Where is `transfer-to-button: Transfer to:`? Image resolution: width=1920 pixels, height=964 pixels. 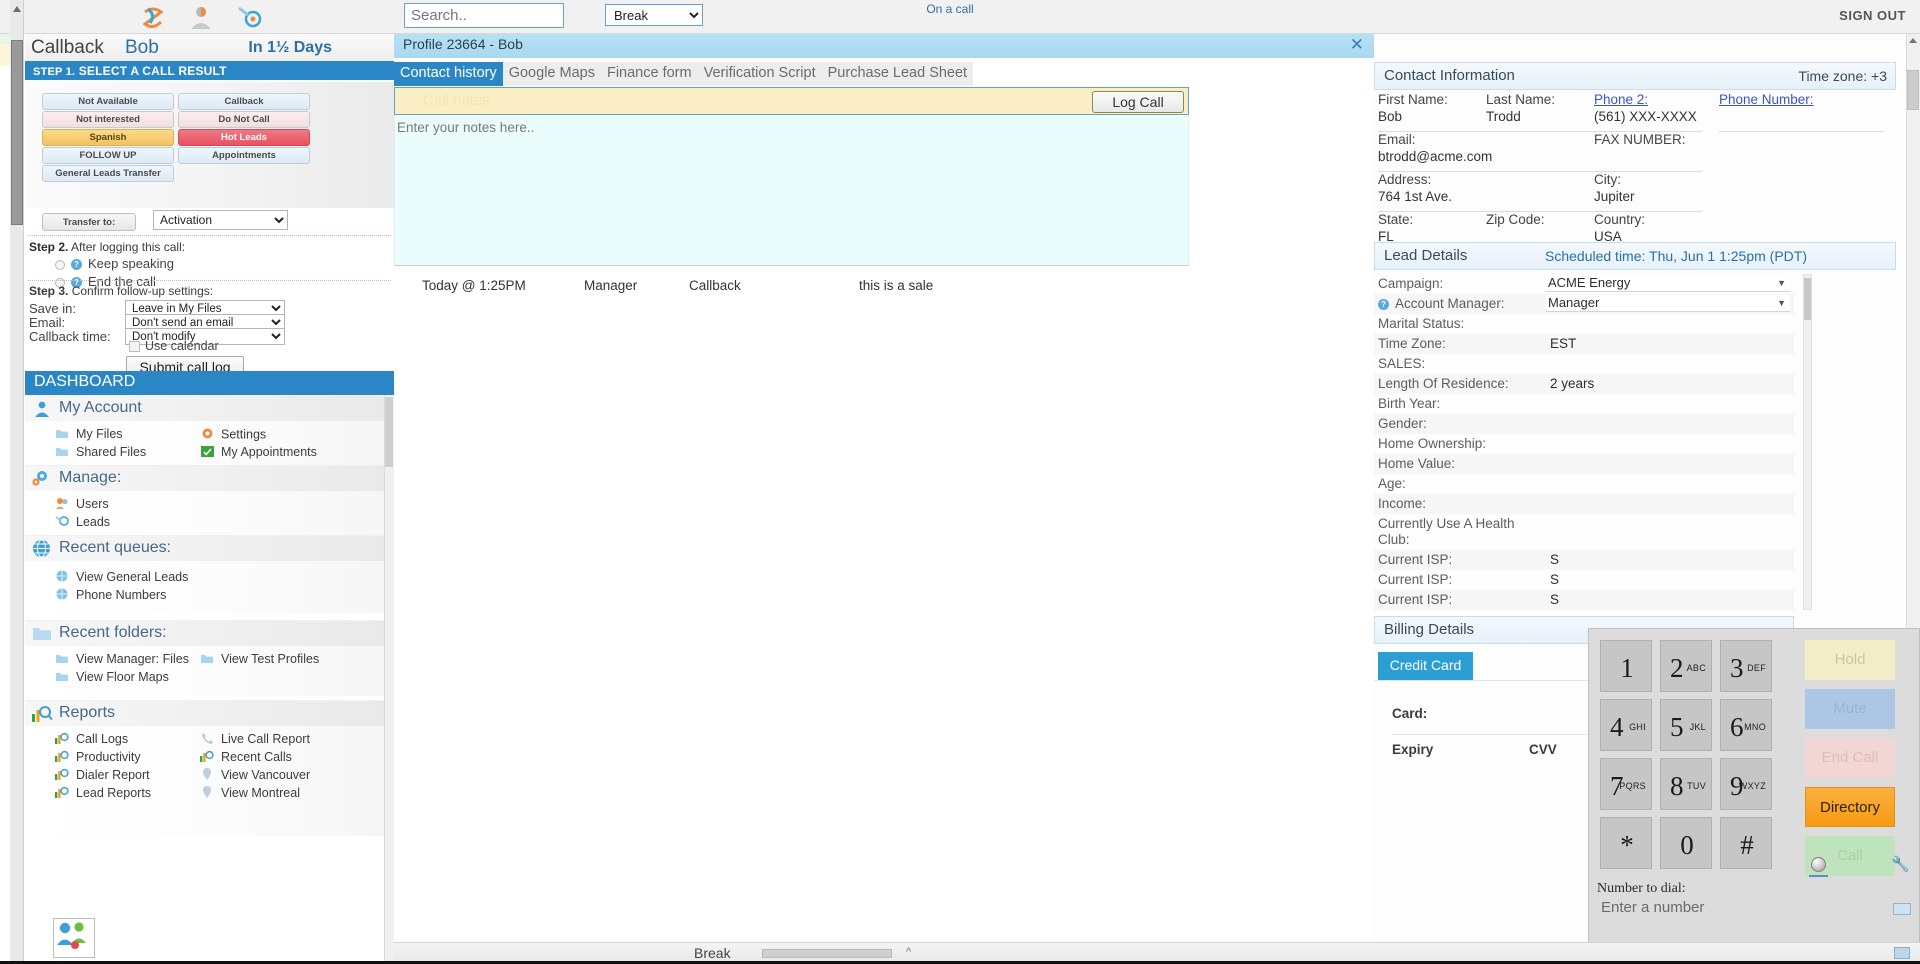
transfer-to-button: Transfer to: is located at coordinates (89, 222).